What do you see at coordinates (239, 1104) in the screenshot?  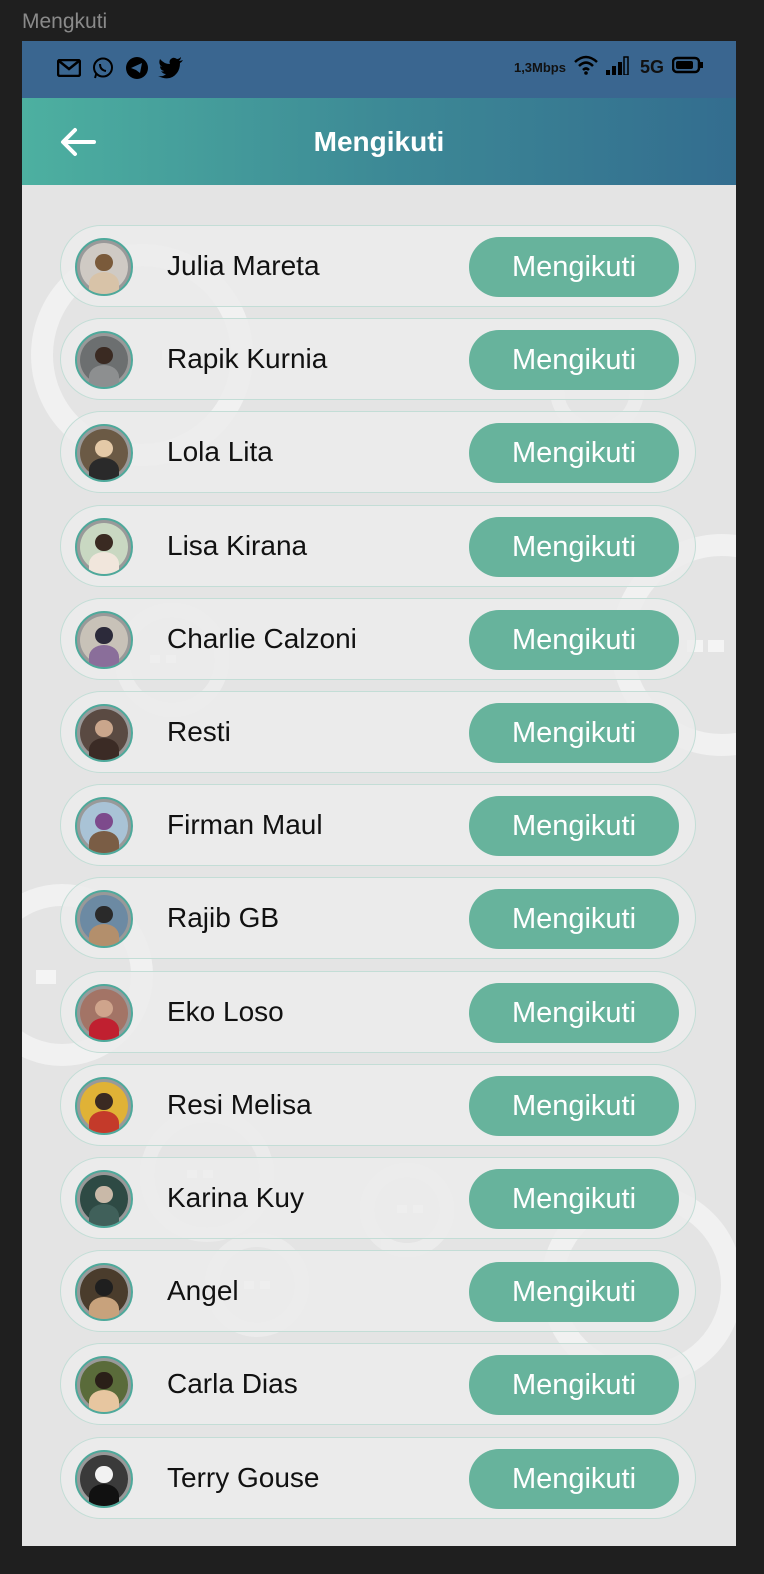 I see `user-name: Resi Melisa` at bounding box center [239, 1104].